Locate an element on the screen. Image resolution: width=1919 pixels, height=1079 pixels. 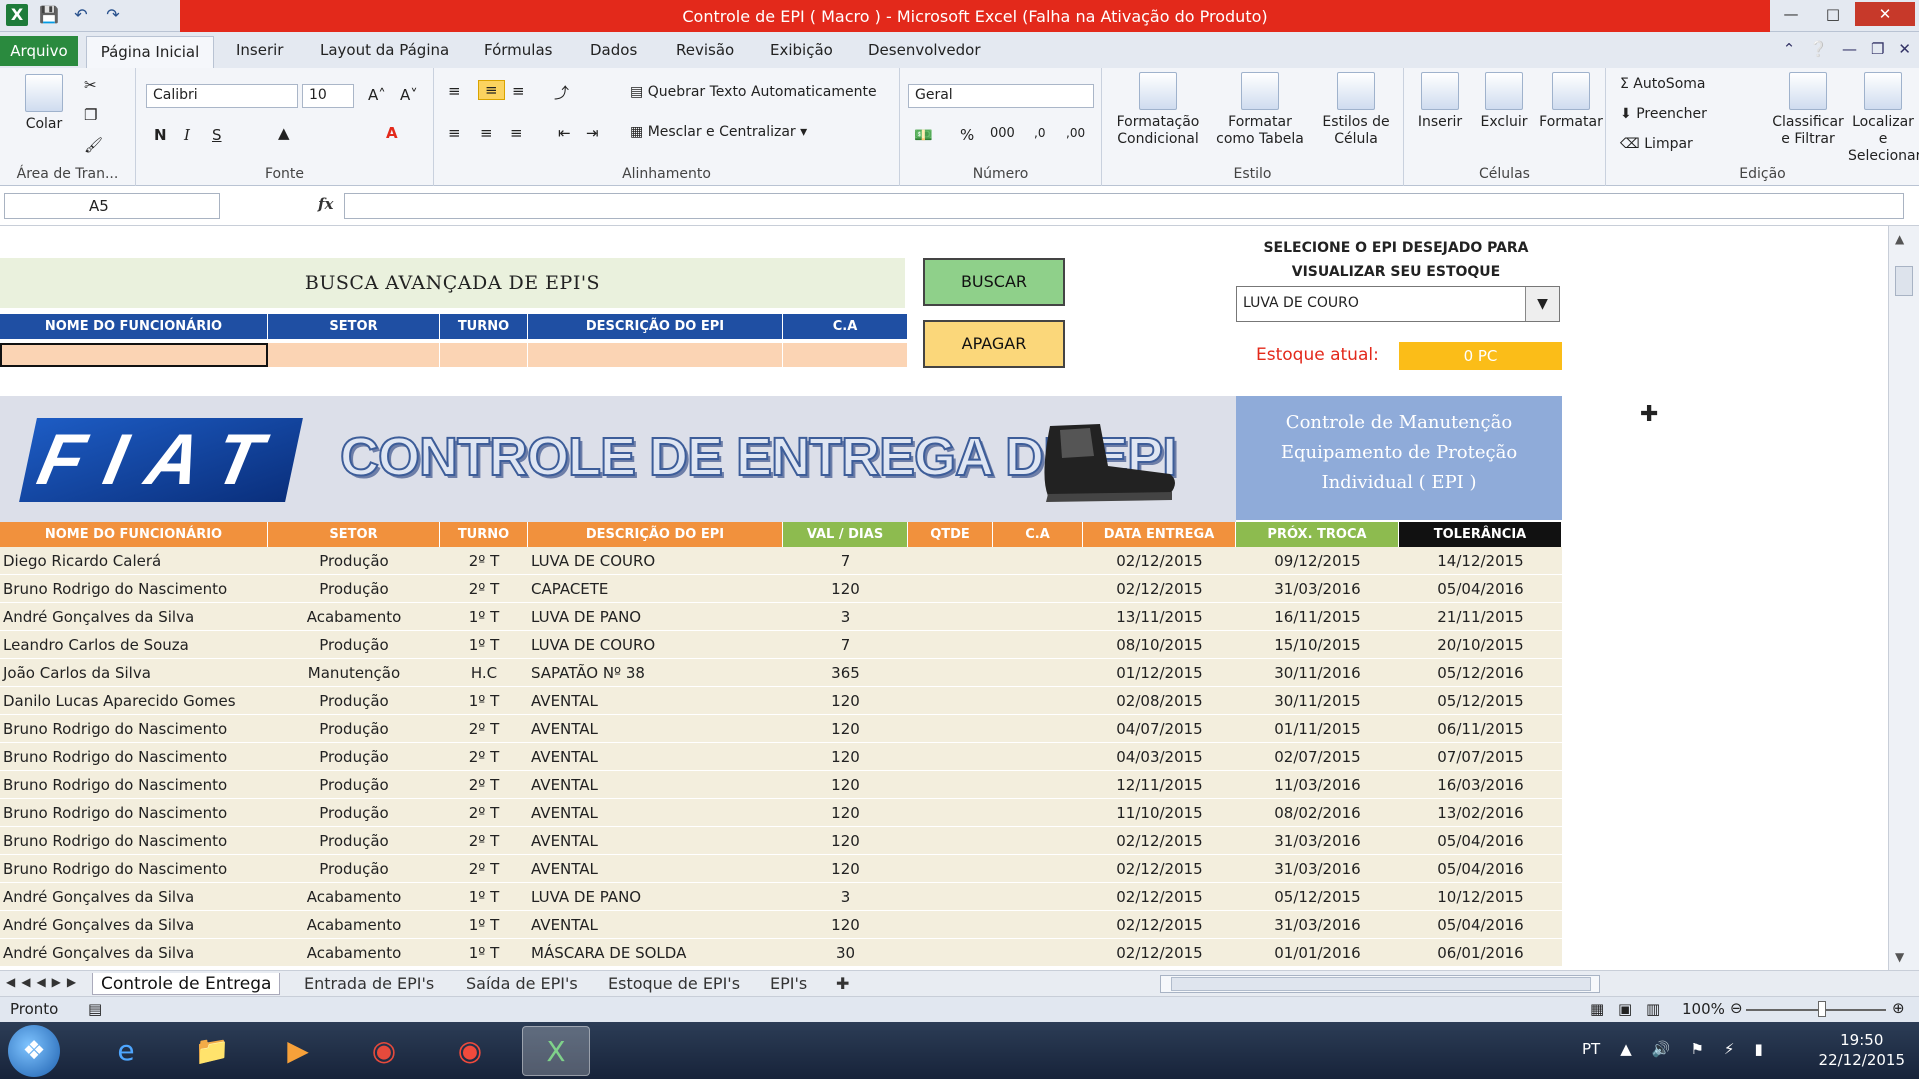
start-button-icon: ❖ is located at coordinates (34, 1051).